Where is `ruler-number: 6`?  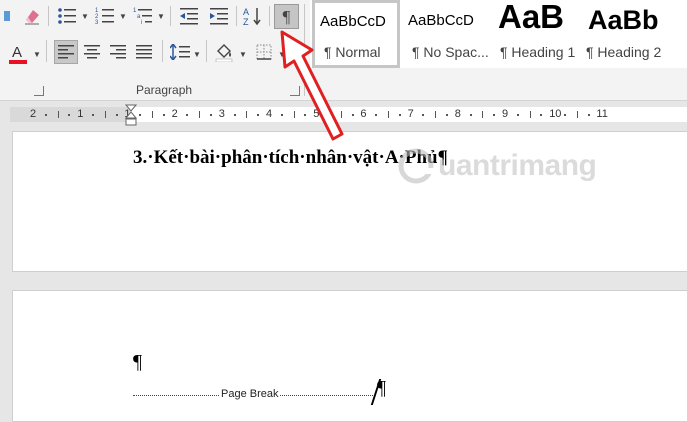 ruler-number: 6 is located at coordinates (363, 114).